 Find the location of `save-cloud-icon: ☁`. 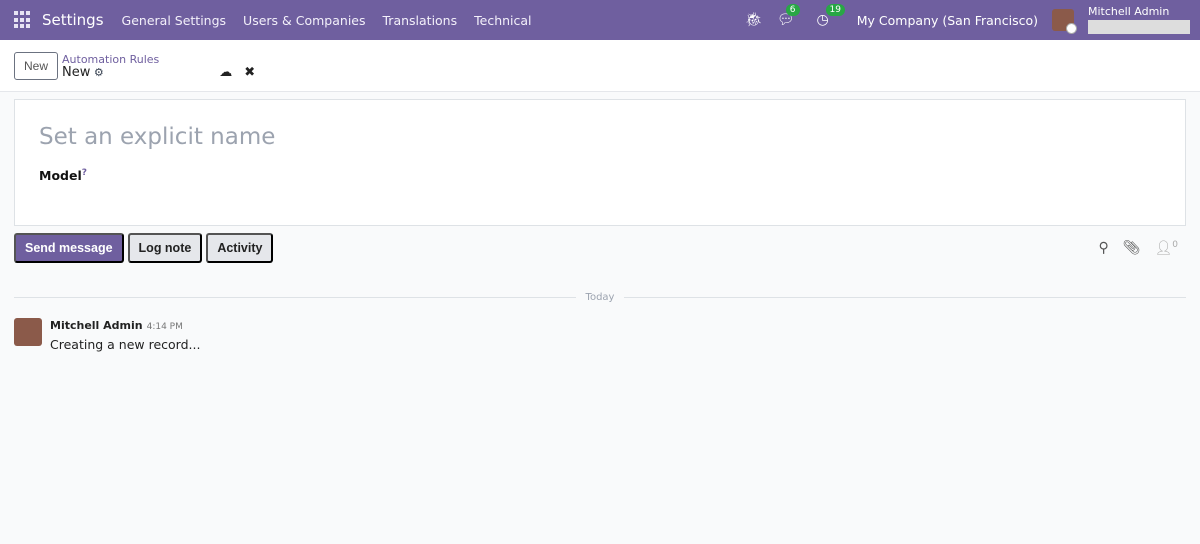

save-cloud-icon: ☁ is located at coordinates (225, 72).